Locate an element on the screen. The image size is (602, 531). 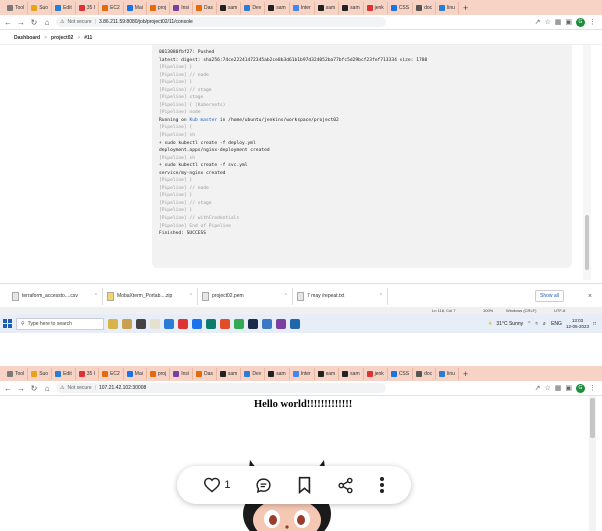
download-item: MobaXterm_Portab....zip ⌃ is located at coordinates (150, 296).